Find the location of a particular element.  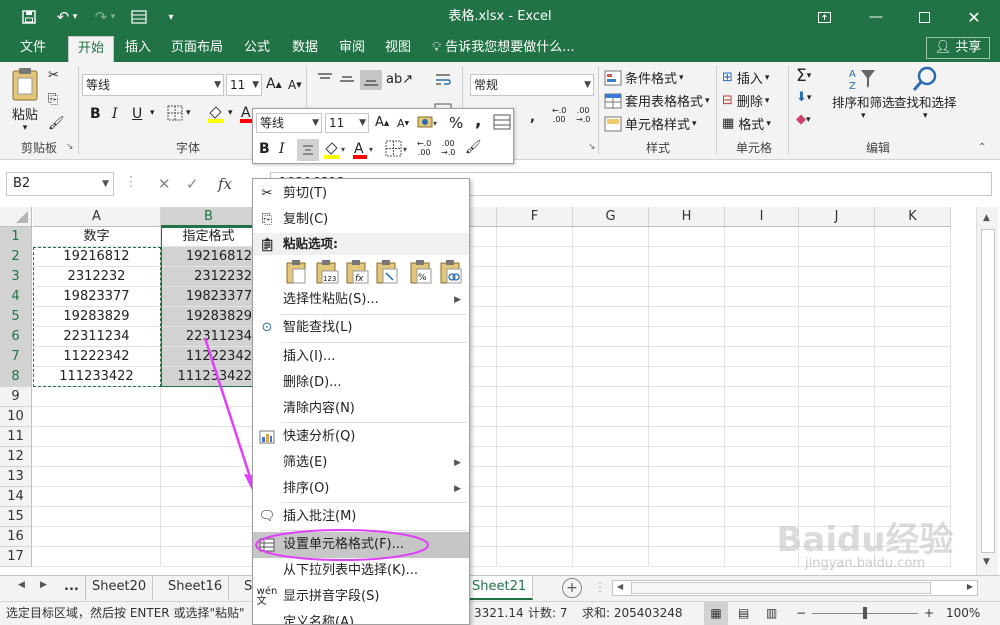

menu-item-paste-special: 选择性粘贴(S)... ▶ is located at coordinates (361, 300).